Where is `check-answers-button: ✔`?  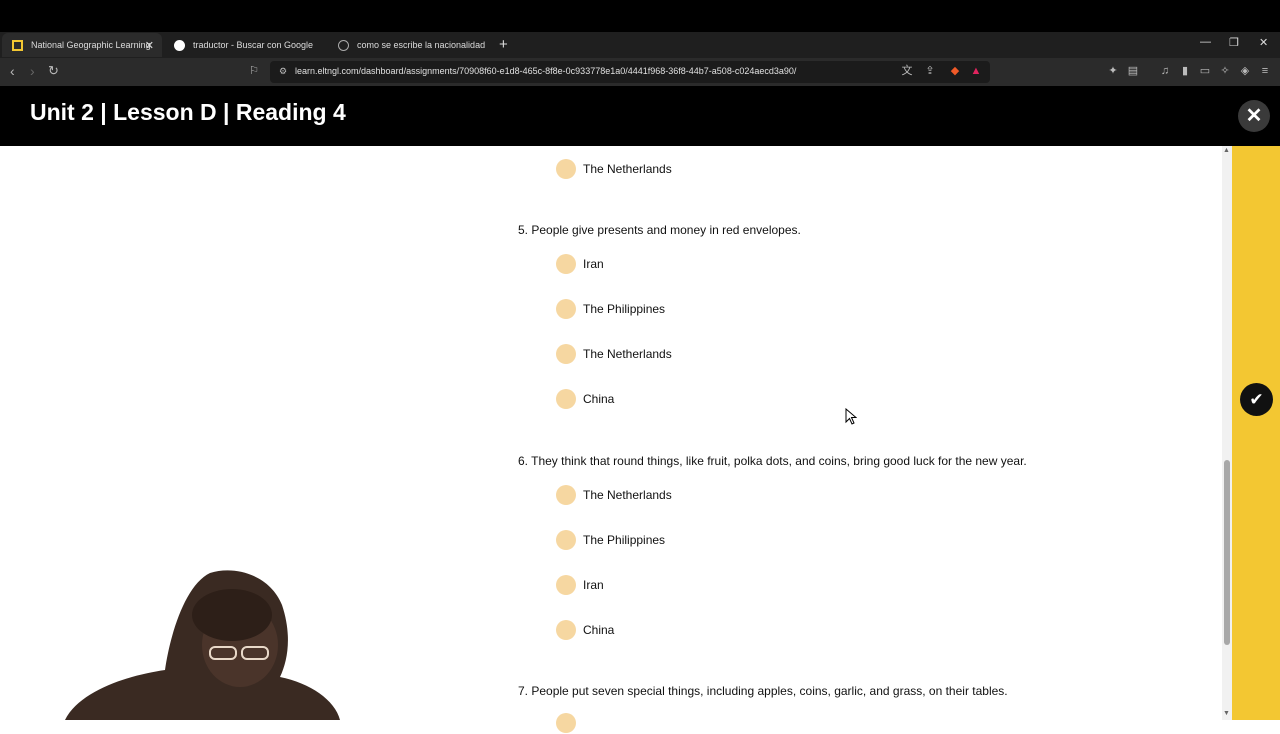
check-answers-button: ✔ is located at coordinates (1256, 399).